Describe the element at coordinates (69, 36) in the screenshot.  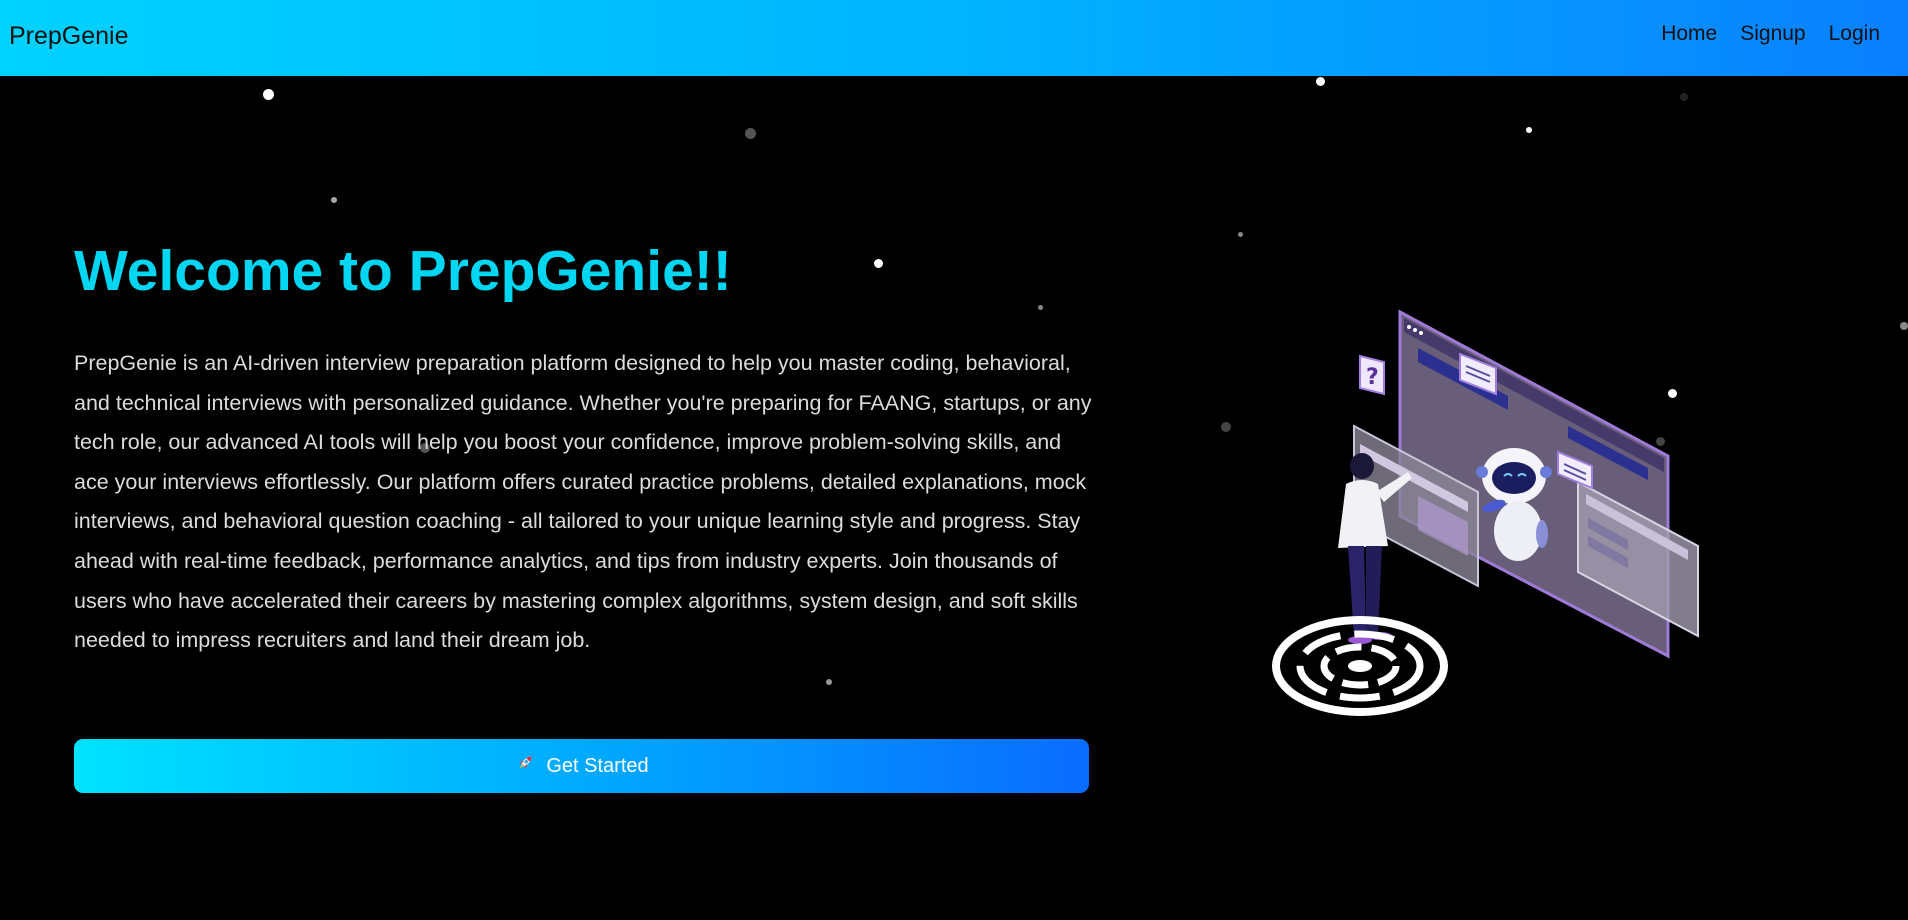
I see `brand-logo: PrepGenie` at that location.